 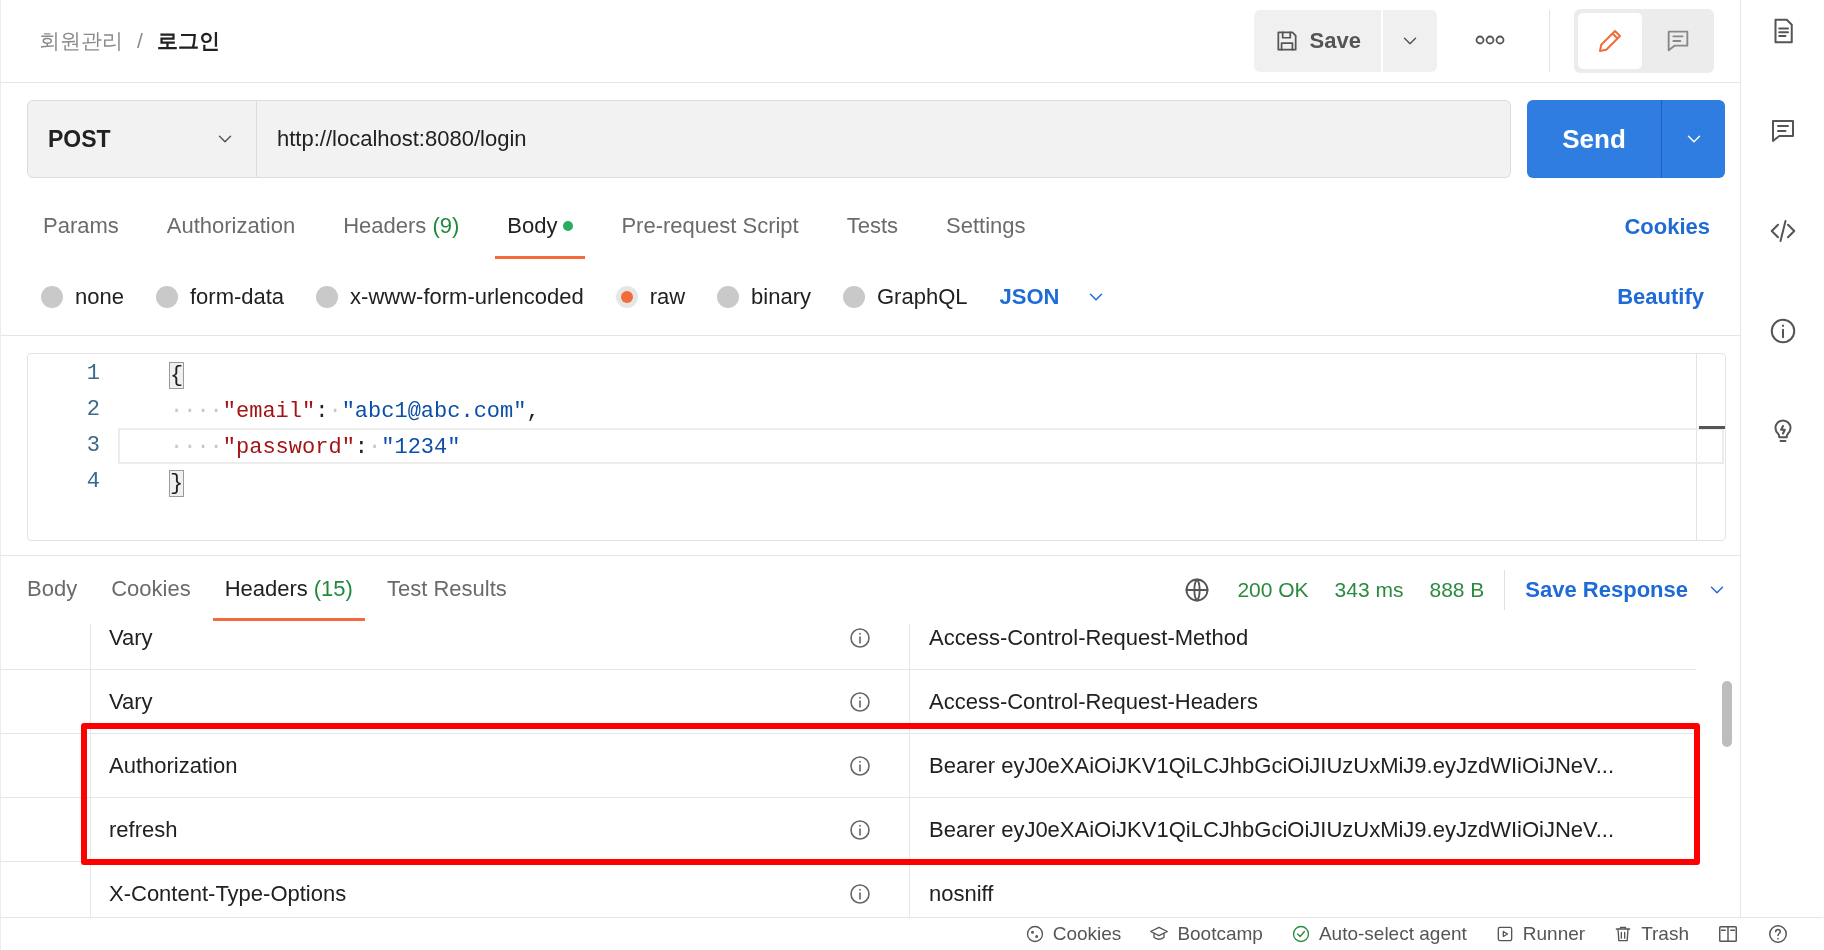 I want to click on header-value: Access-Control-Request-Headers, so click(x=1093, y=701).